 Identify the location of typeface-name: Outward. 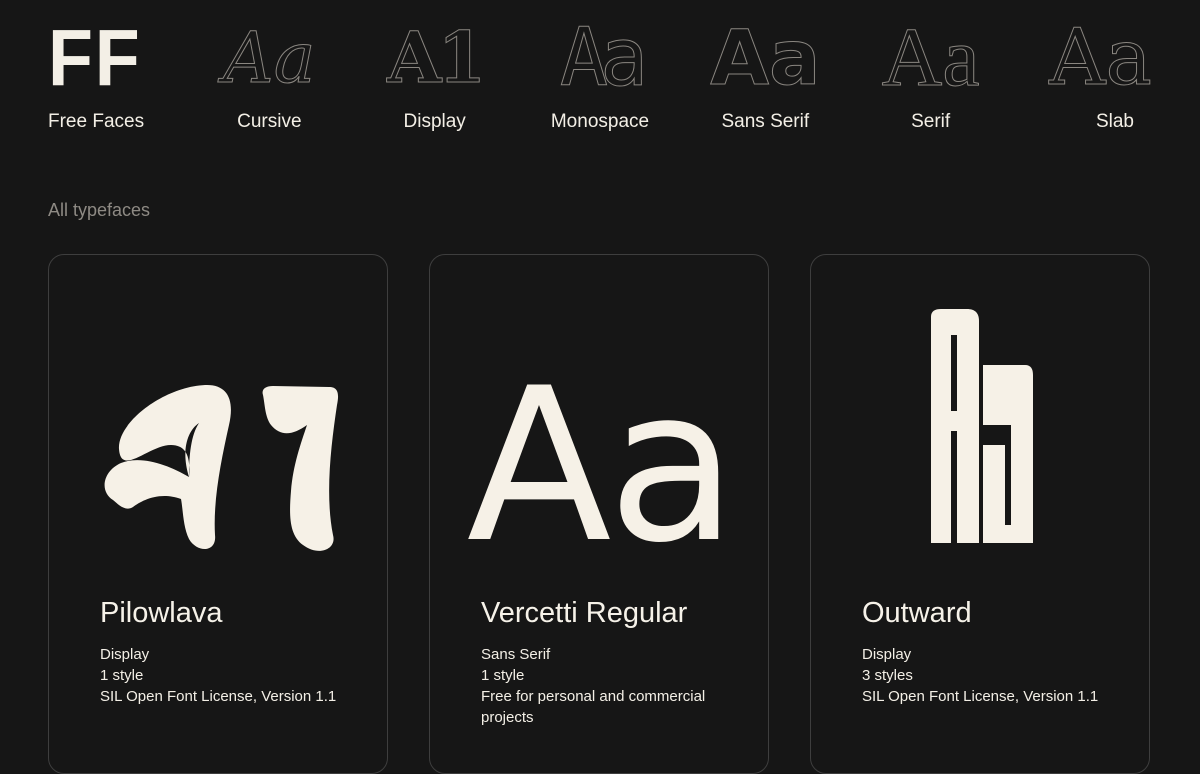
(917, 613).